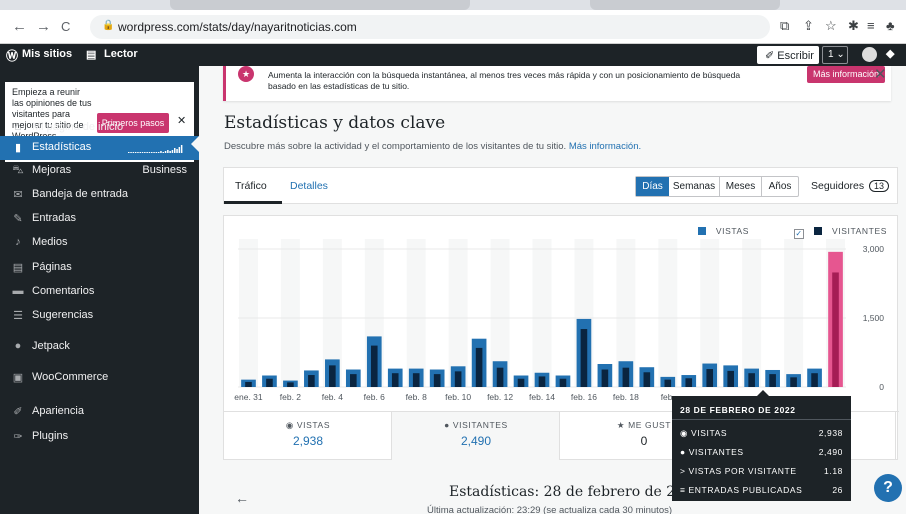 The image size is (906, 514). Describe the element at coordinates (683, 471) in the screenshot. I see `tooltip-row-icon: >` at that location.